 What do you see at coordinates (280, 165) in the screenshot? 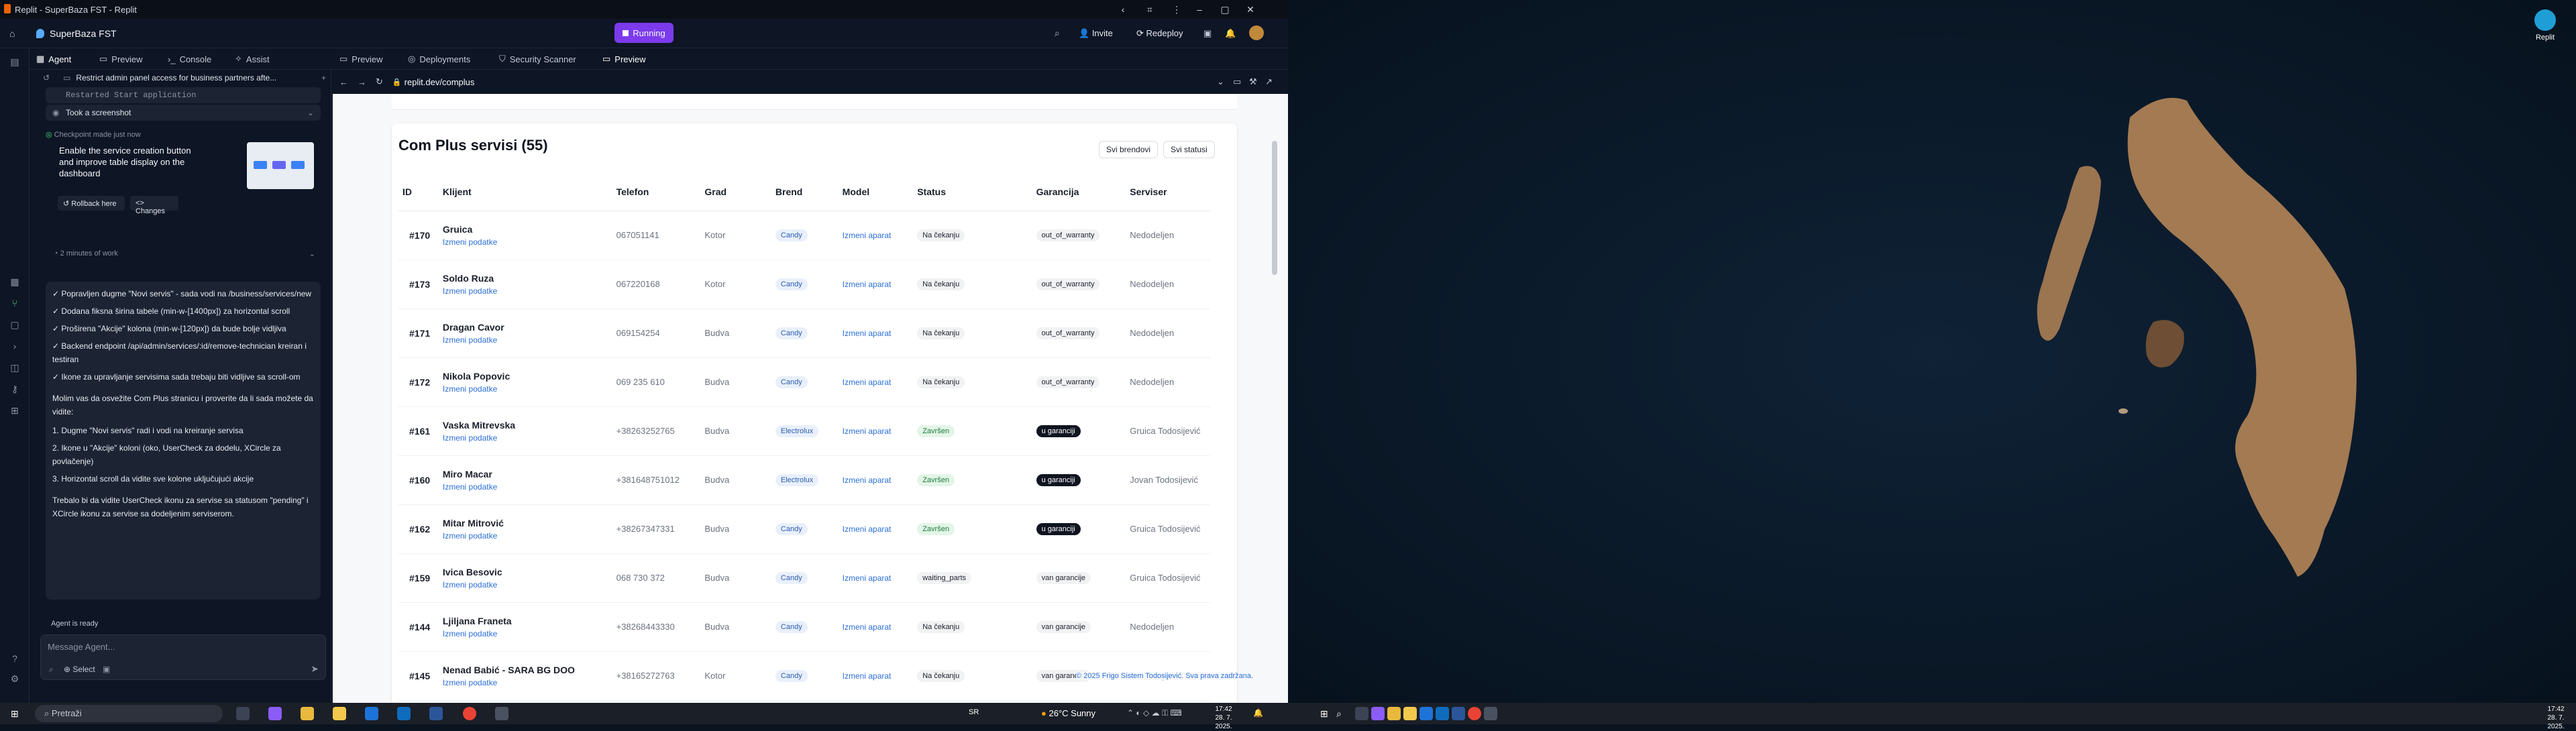
I see `checkpoint-thumbnail` at bounding box center [280, 165].